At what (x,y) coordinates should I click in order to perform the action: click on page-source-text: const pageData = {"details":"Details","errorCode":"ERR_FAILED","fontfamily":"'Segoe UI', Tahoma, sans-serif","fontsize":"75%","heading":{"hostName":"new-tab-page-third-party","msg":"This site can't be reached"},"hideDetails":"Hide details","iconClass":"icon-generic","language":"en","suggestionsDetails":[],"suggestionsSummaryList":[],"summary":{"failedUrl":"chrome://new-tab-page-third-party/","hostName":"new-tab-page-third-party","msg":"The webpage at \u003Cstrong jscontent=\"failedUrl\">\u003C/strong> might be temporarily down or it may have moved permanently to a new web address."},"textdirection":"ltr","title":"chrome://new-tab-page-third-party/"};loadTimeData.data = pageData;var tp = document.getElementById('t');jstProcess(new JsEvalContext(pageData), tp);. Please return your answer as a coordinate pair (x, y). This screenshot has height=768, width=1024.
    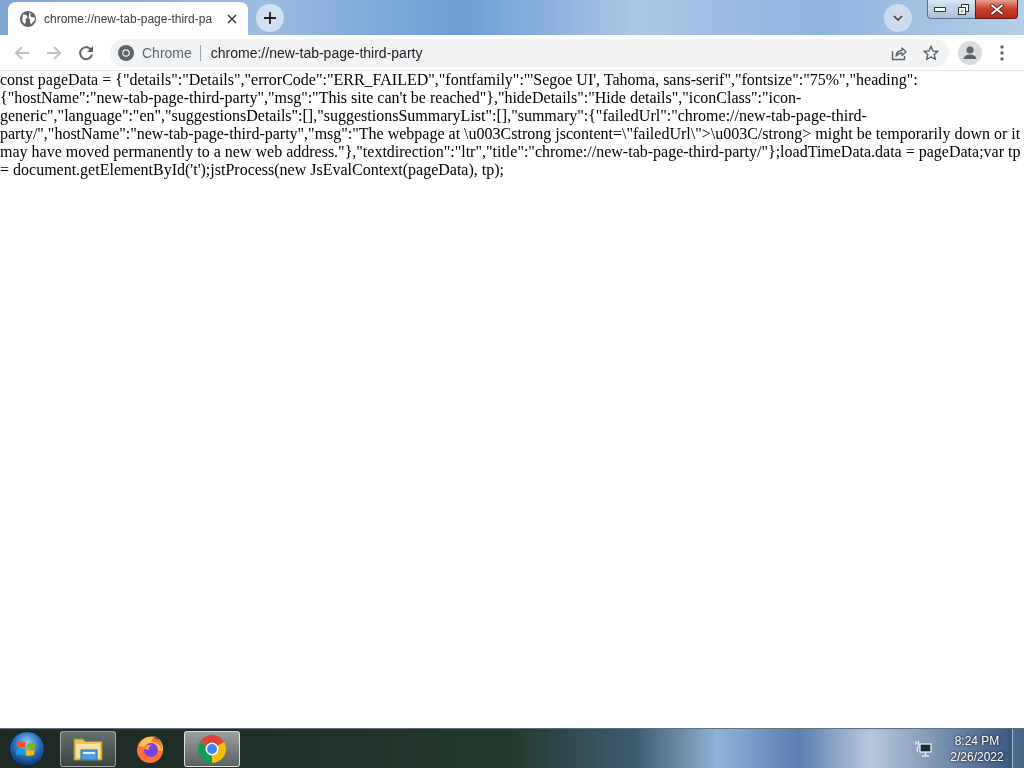
    Looking at the image, I should click on (511, 125).